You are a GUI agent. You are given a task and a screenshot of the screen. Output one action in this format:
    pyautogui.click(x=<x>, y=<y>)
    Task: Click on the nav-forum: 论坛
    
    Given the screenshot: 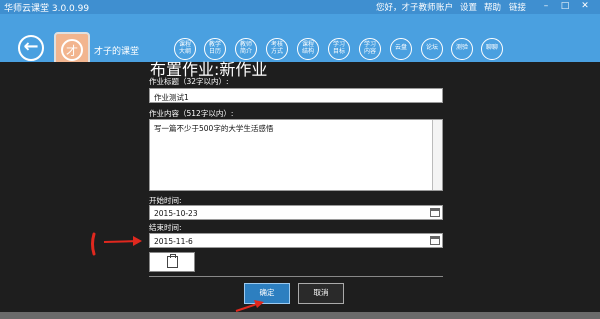 What is the action you would take?
    pyautogui.click(x=432, y=49)
    